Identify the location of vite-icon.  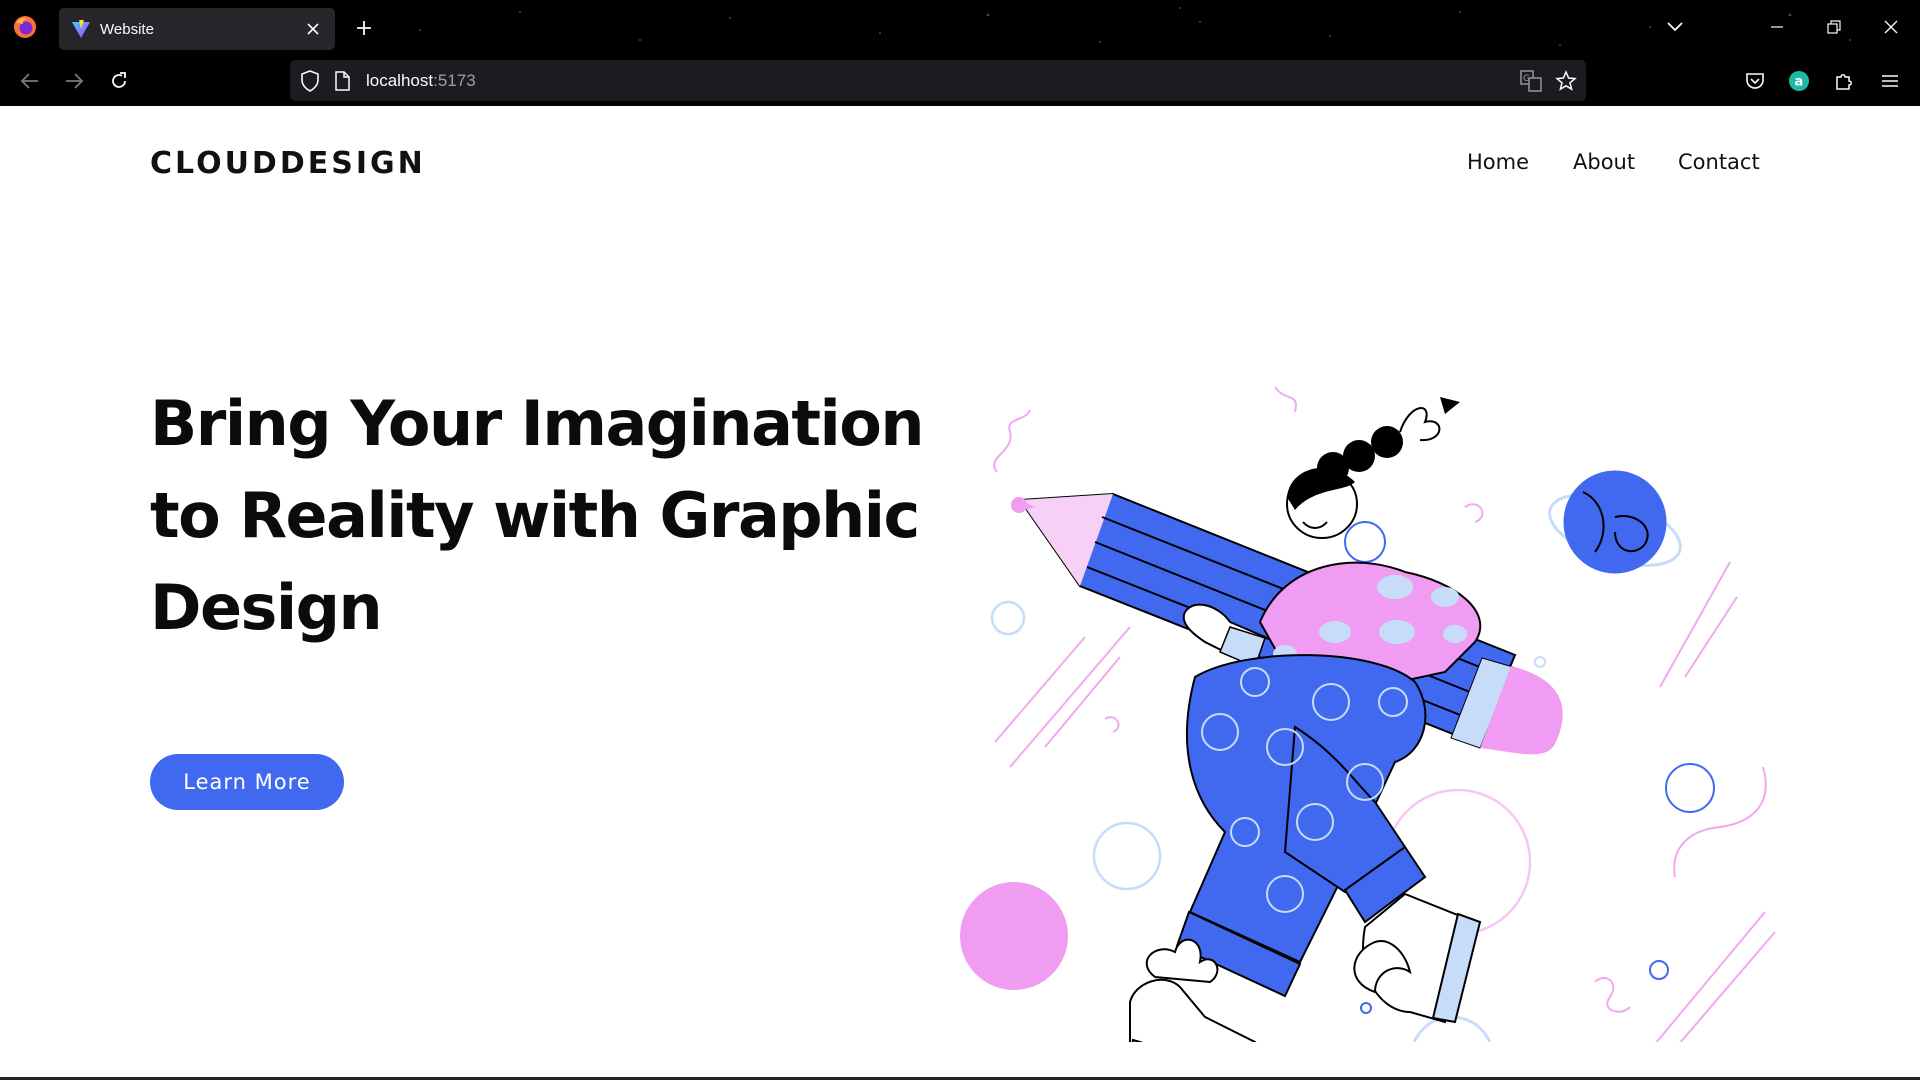
(81, 29).